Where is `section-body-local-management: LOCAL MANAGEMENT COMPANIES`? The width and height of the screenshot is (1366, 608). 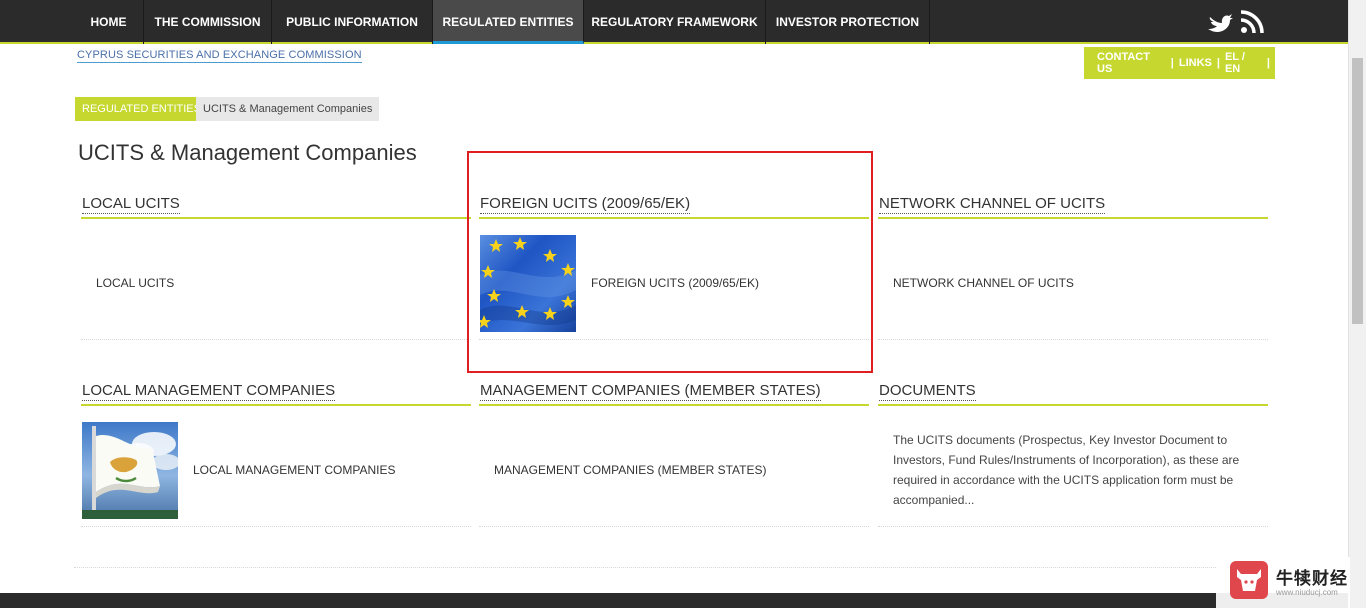
section-body-local-management: LOCAL MANAGEMENT COMPANIES is located at coordinates (276, 467).